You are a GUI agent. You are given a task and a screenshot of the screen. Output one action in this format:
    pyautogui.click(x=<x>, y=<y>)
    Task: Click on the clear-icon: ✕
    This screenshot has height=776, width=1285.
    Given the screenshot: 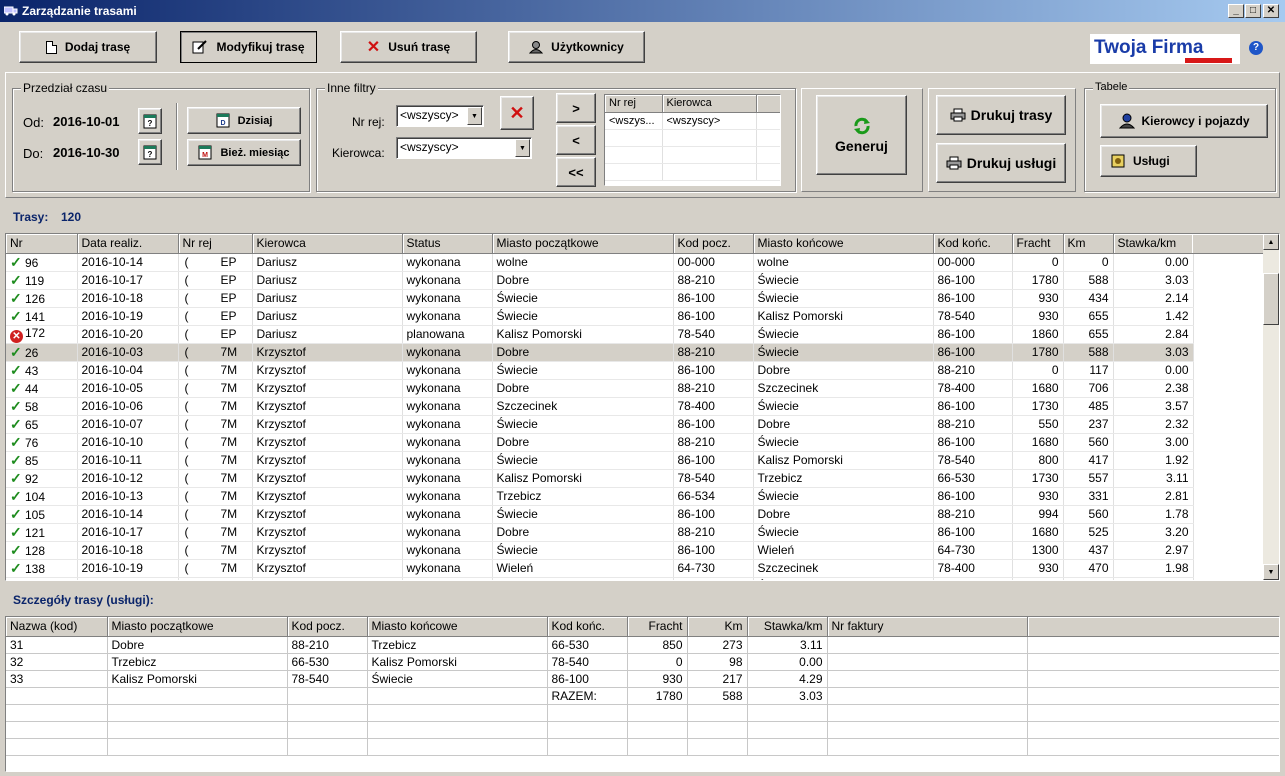 What is the action you would take?
    pyautogui.click(x=517, y=112)
    